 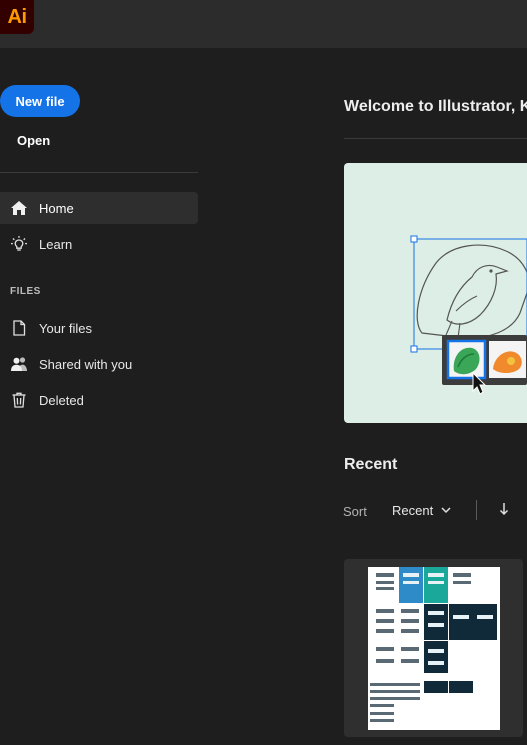 What do you see at coordinates (61, 400) in the screenshot?
I see `sidebar-item-label: Deleted` at bounding box center [61, 400].